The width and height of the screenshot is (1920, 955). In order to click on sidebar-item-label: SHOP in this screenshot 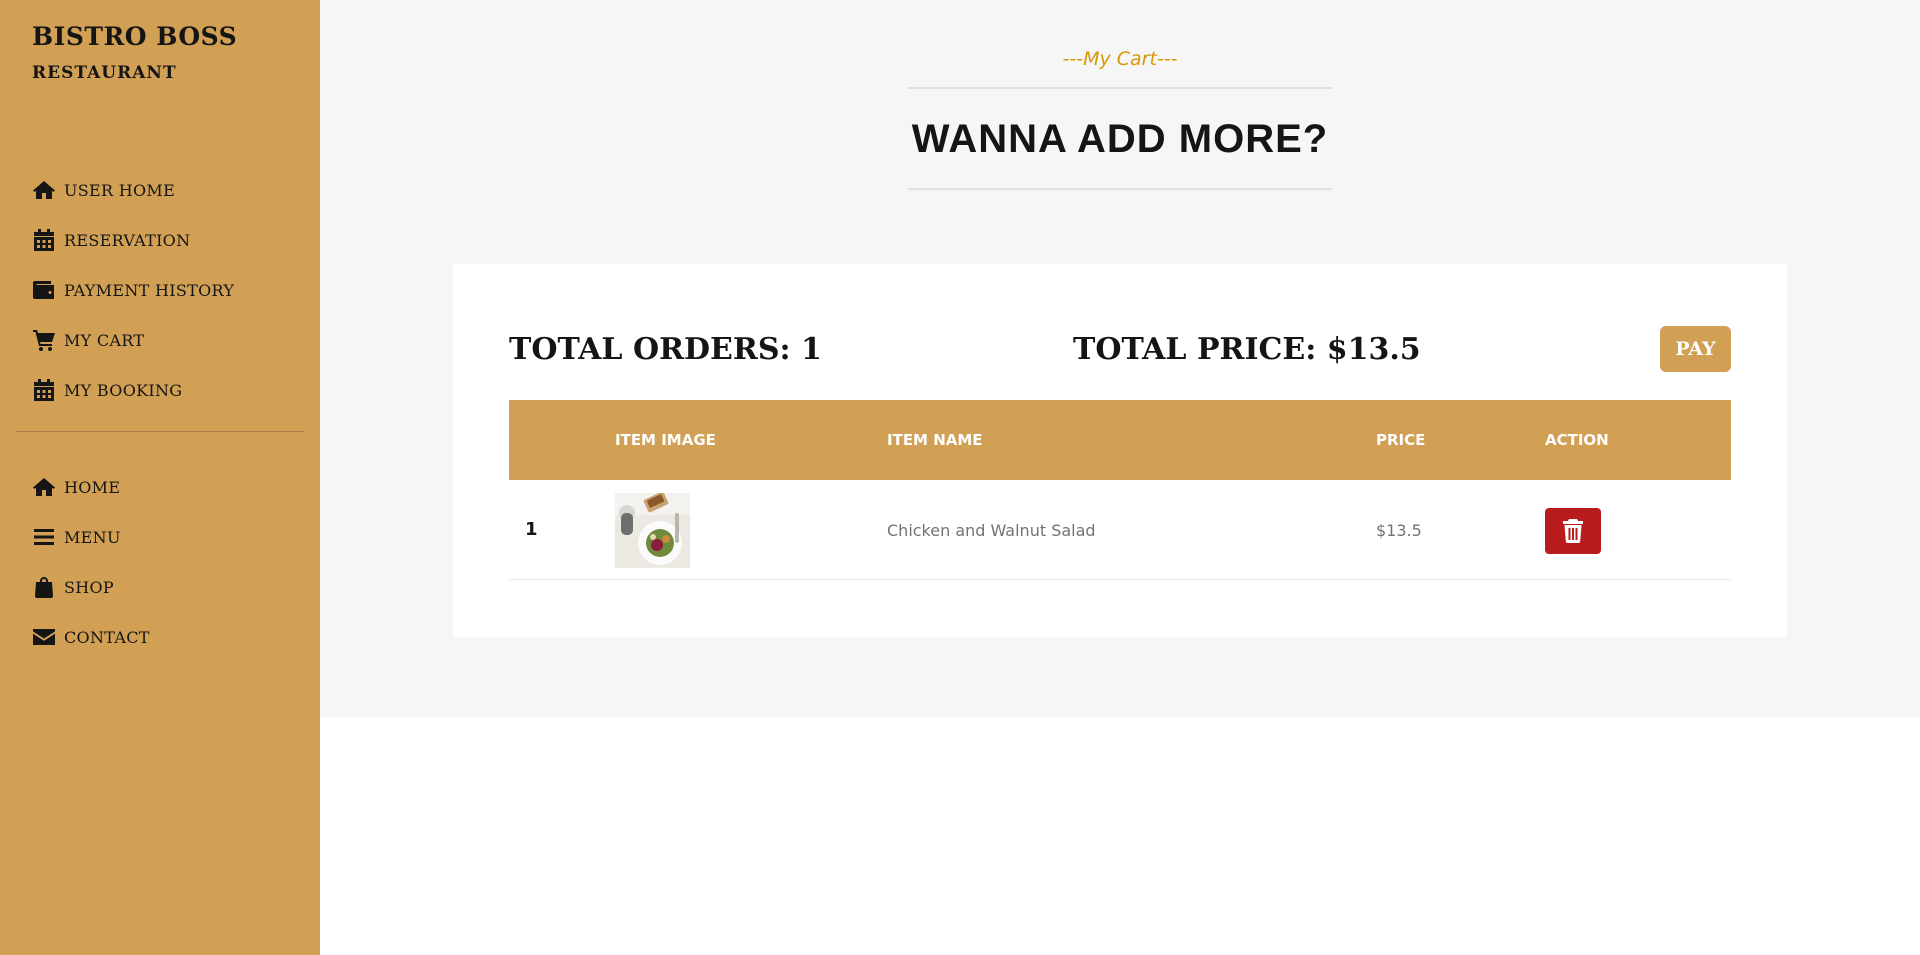, I will do `click(89, 587)`.